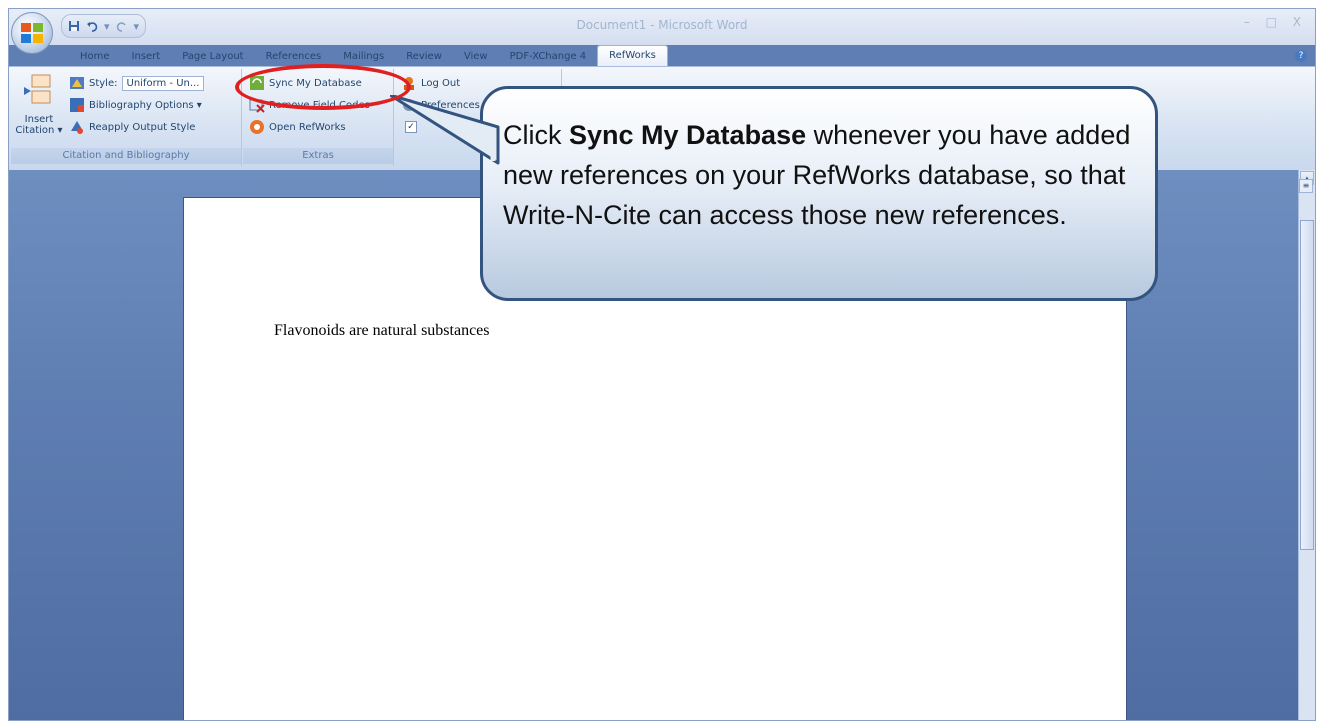  Describe the element at coordinates (103, 83) in the screenshot. I see `style-label: Style:` at that location.